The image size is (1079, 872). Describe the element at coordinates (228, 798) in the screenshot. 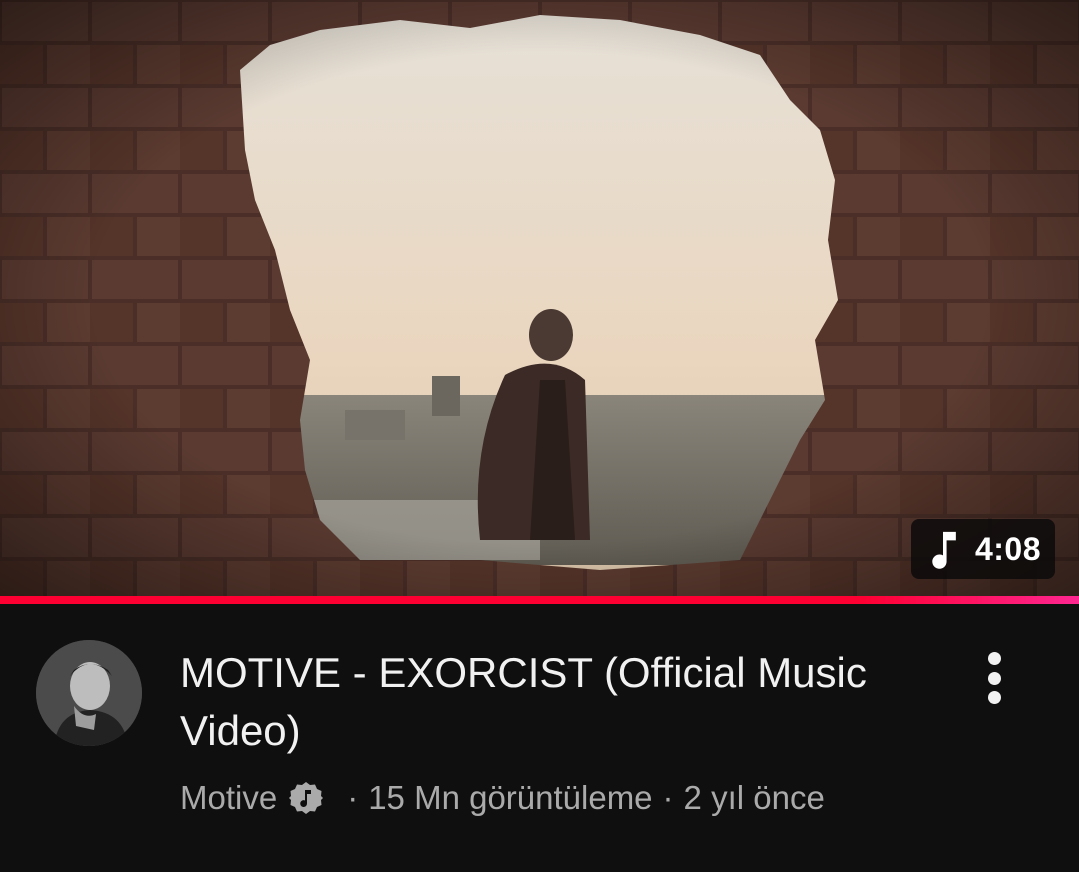

I see `channel-name: Motive` at that location.